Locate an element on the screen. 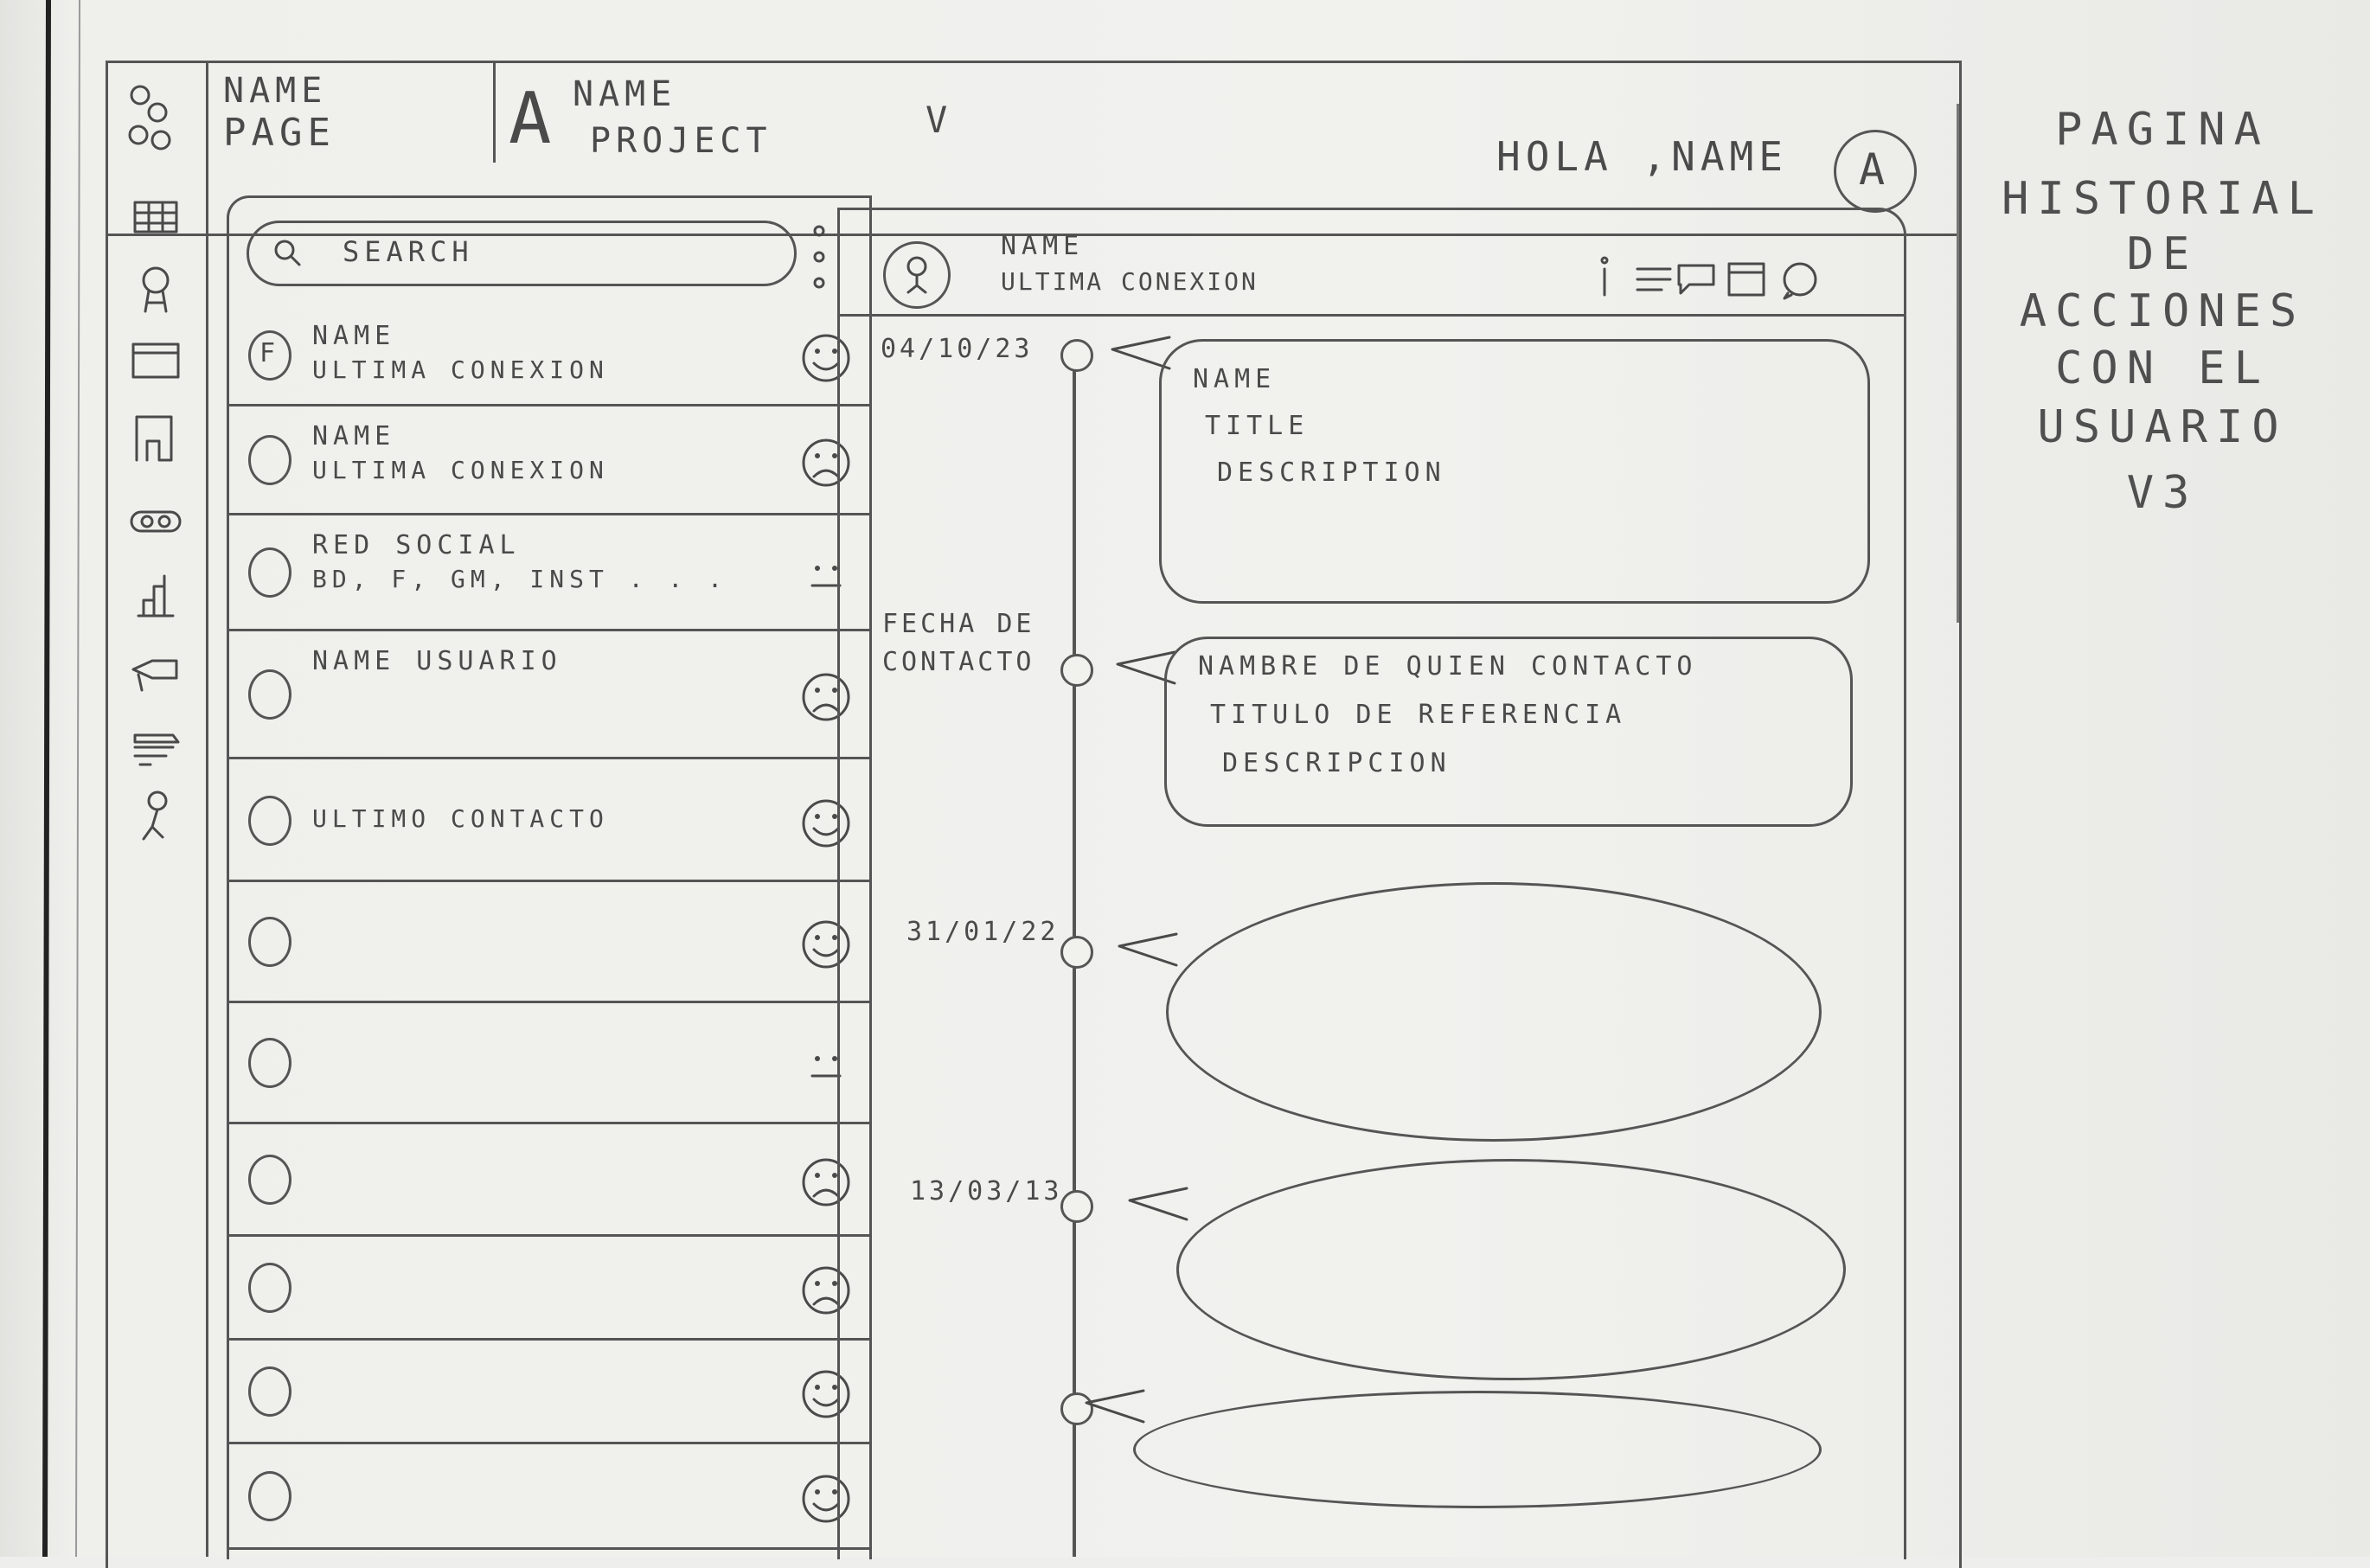 This screenshot has width=2370, height=1568. contact-name: RED SOCIAL is located at coordinates (416, 545).